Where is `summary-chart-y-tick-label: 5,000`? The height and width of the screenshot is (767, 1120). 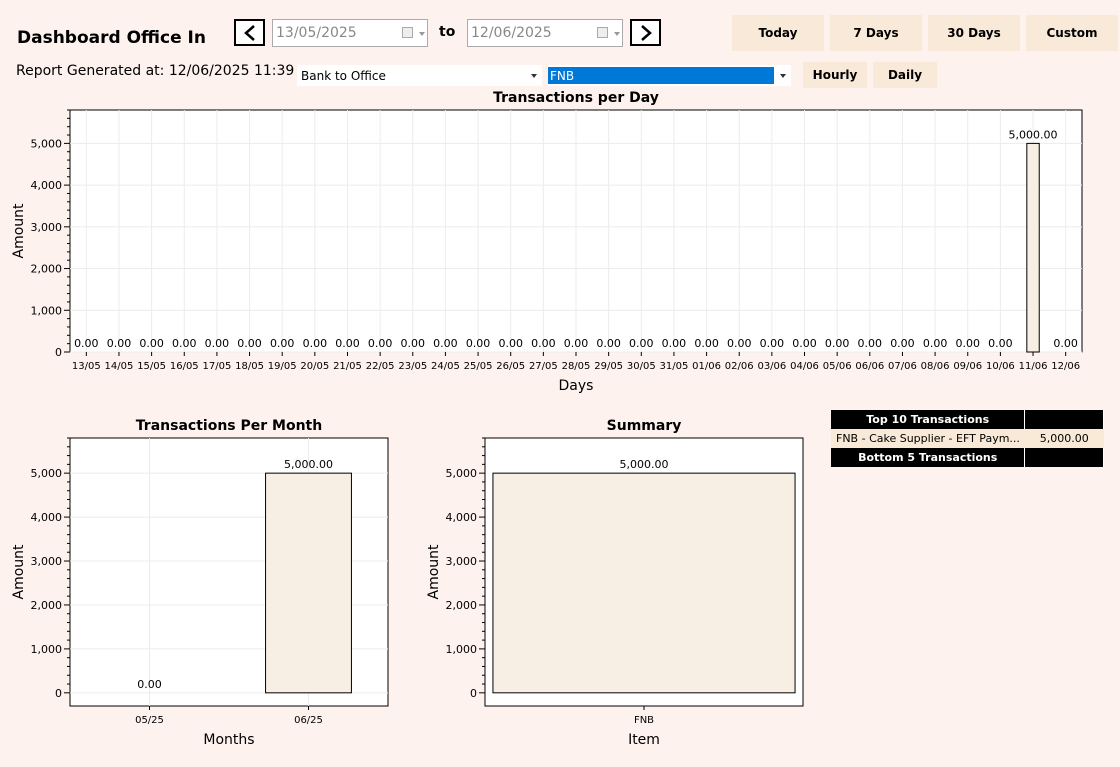 summary-chart-y-tick-label: 5,000 is located at coordinates (462, 473).